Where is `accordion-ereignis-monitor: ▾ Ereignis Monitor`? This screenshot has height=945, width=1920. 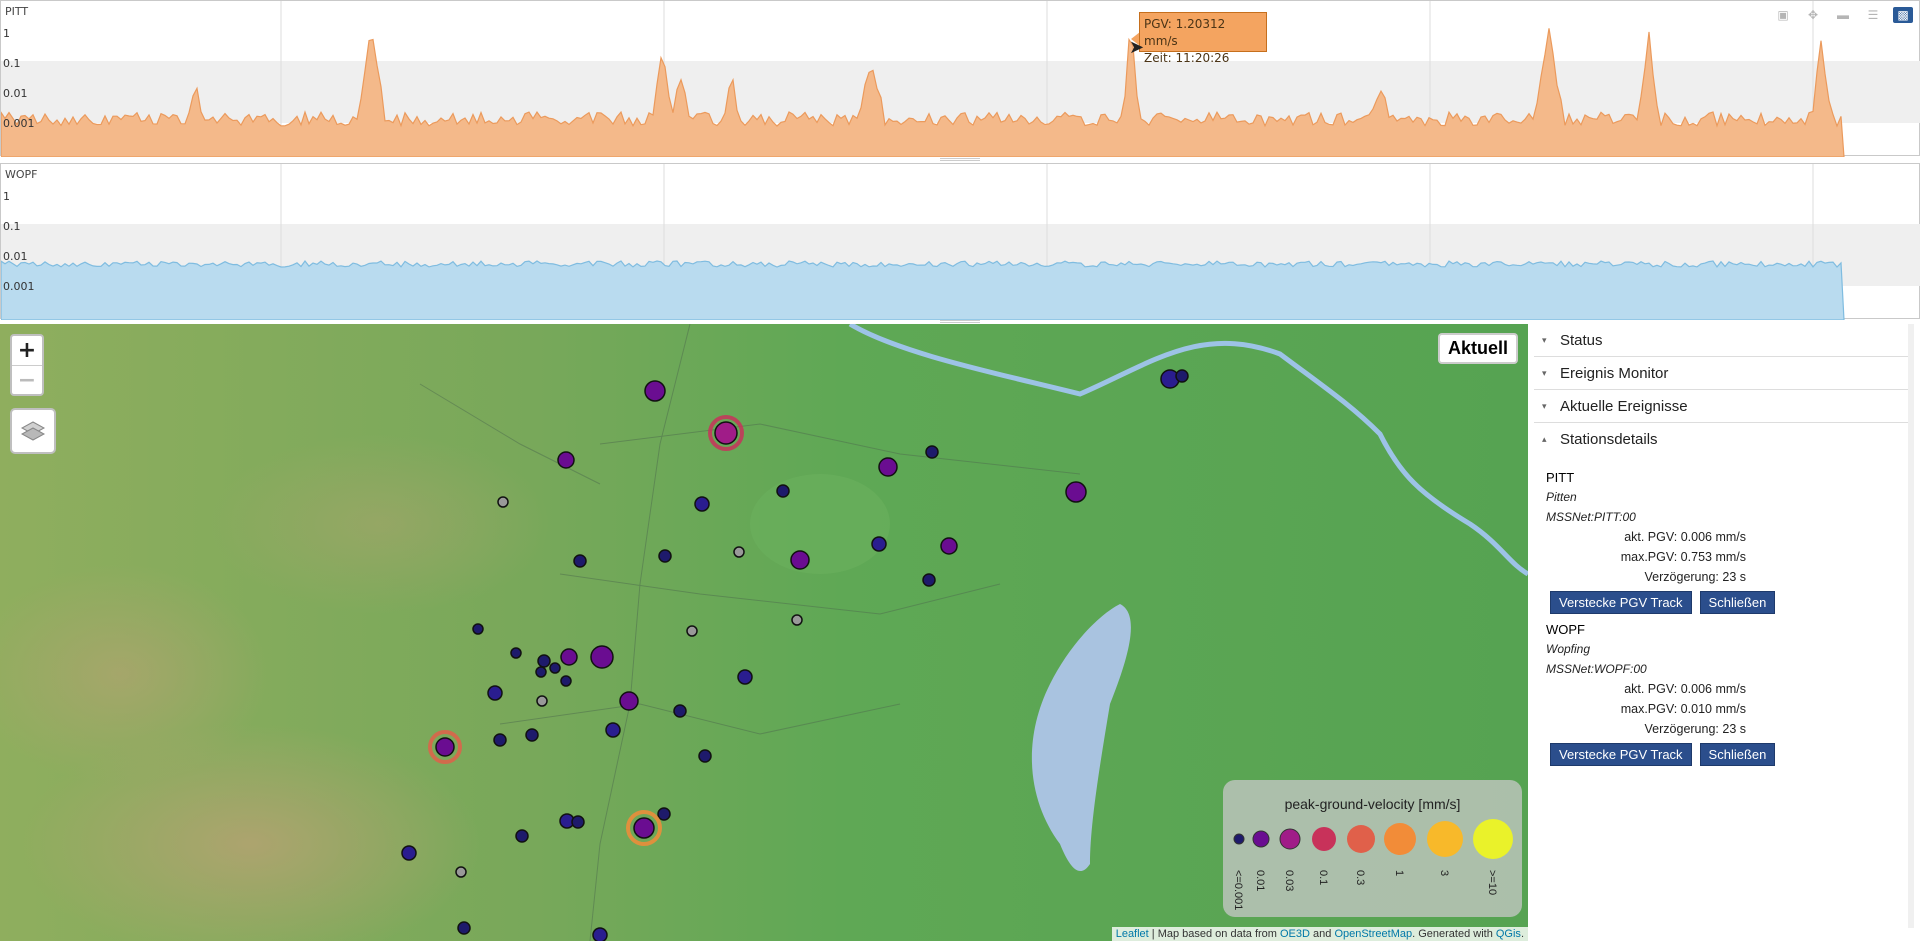 accordion-ereignis-monitor: ▾ Ereignis Monitor is located at coordinates (1724, 373).